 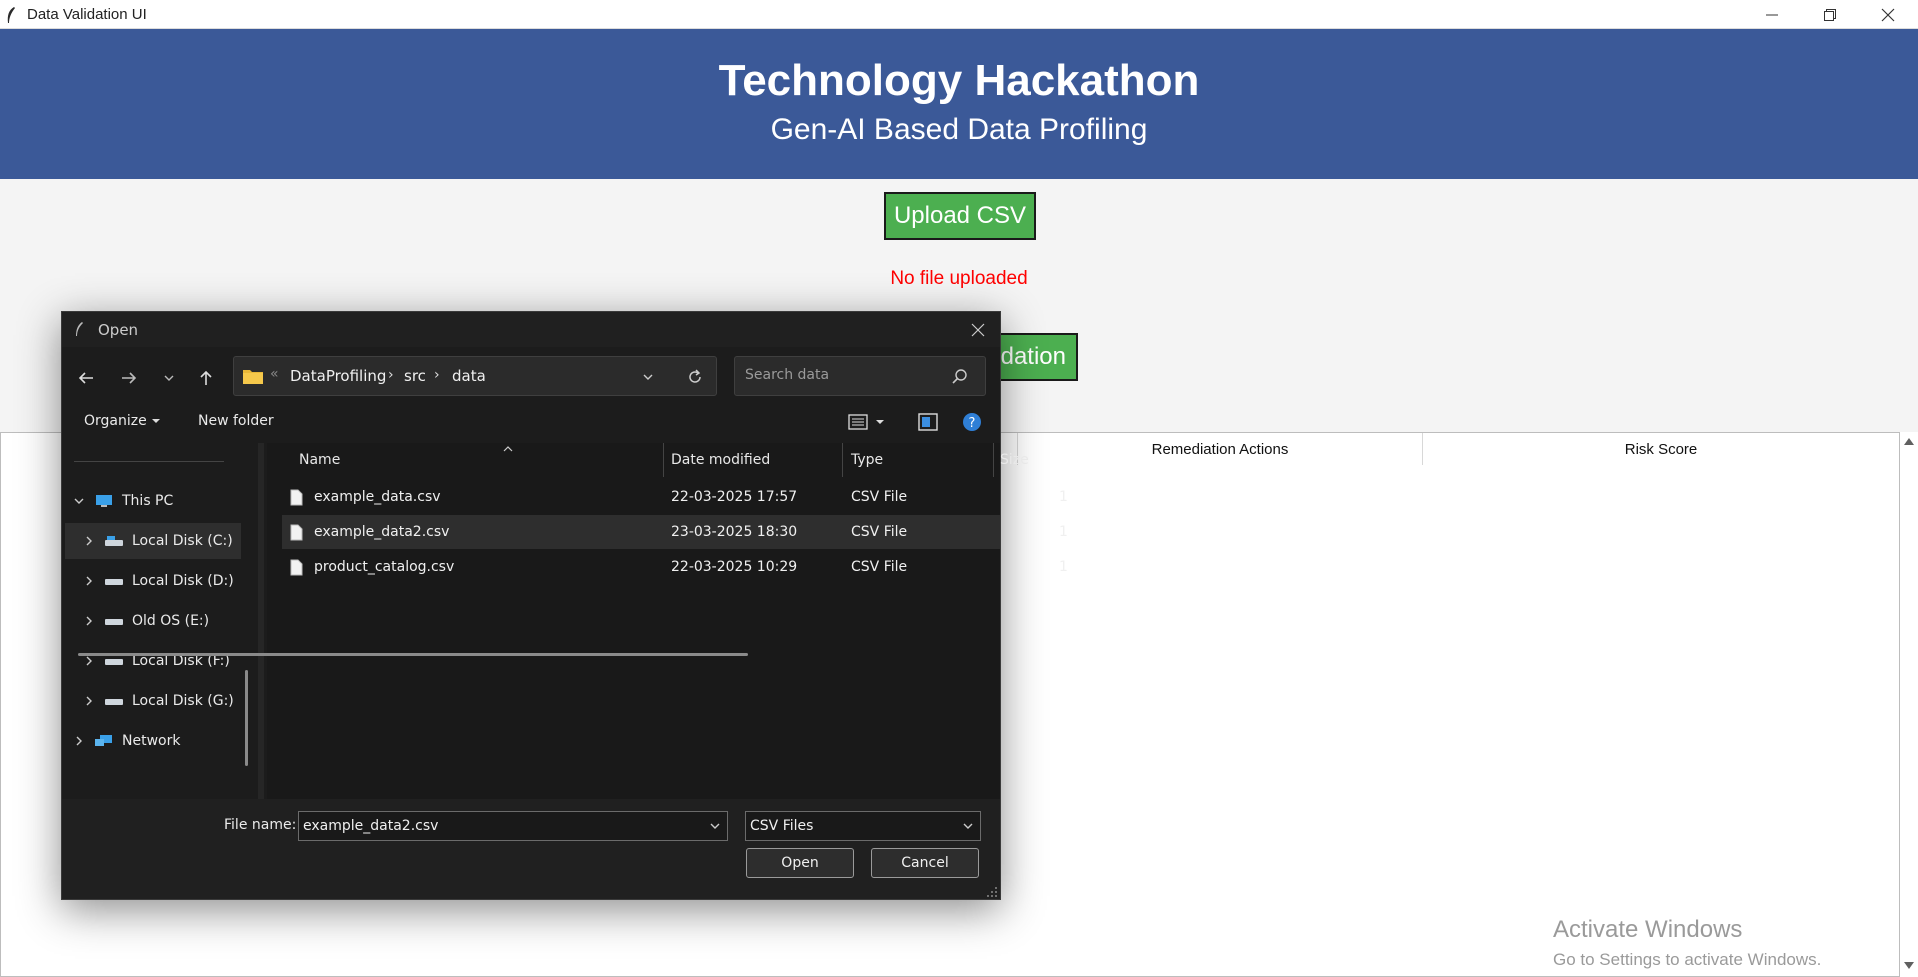 What do you see at coordinates (384, 567) in the screenshot?
I see `file-name: product_catalog.csv` at bounding box center [384, 567].